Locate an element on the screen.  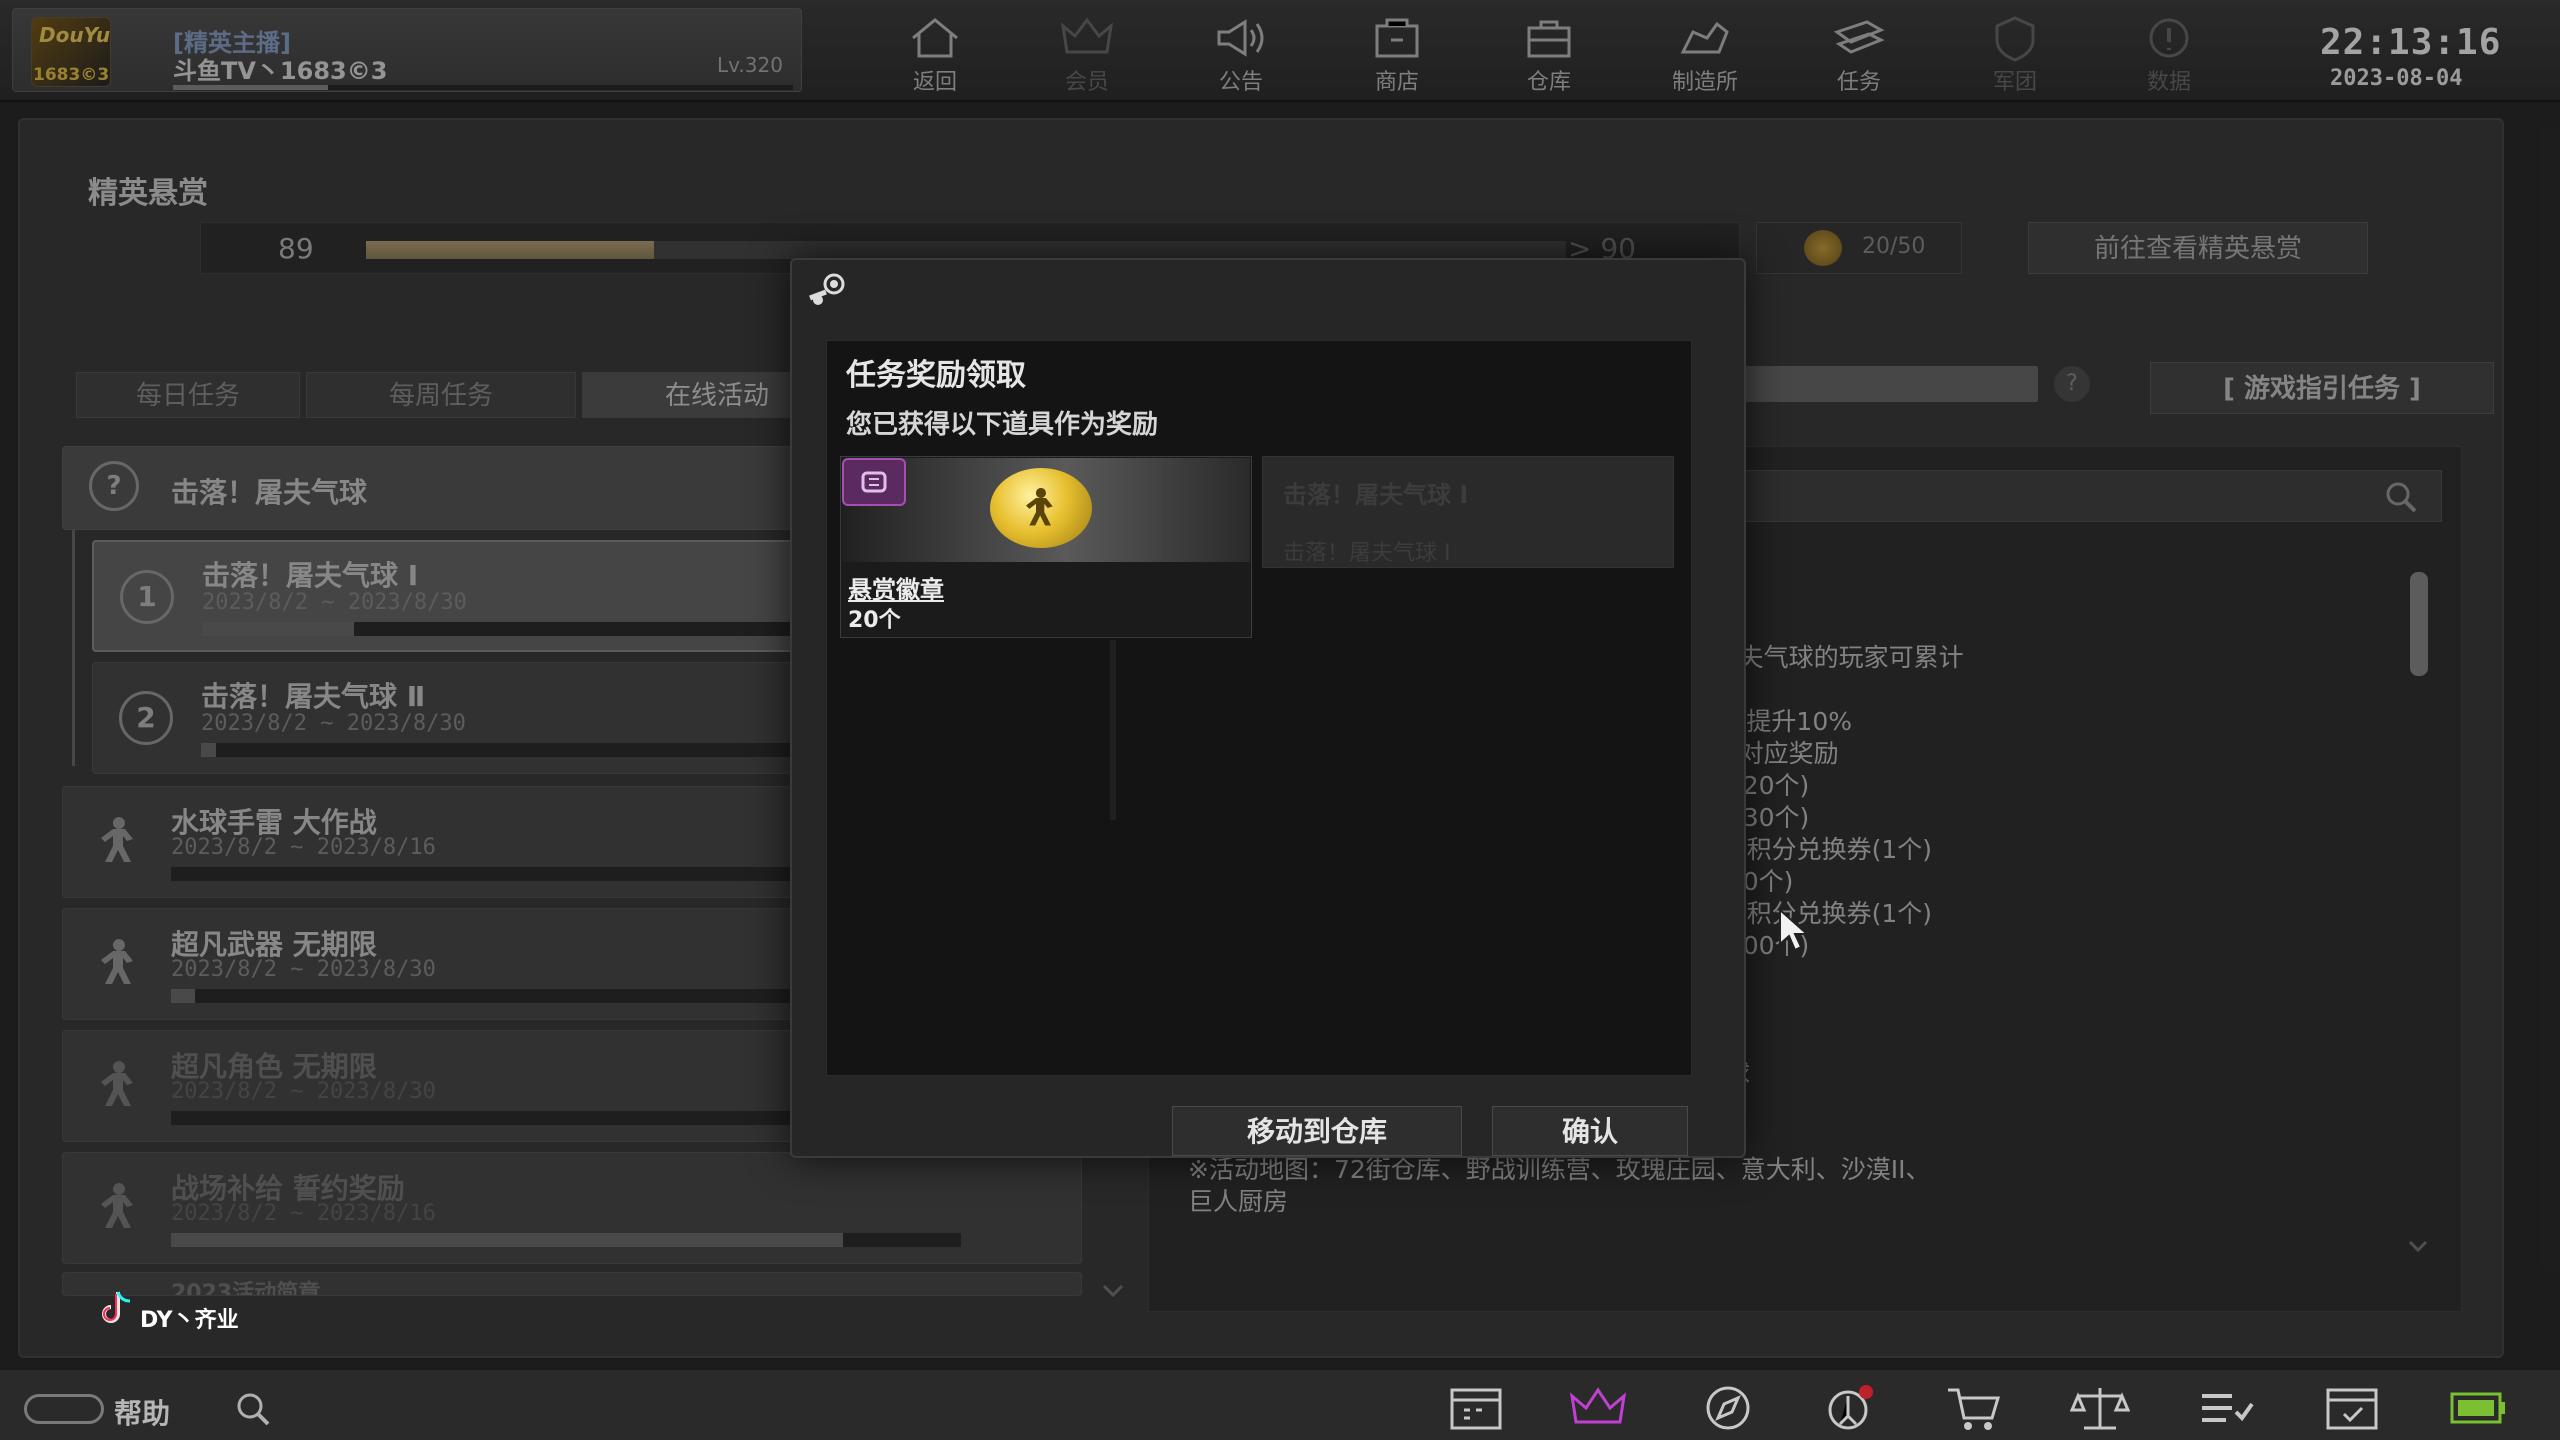
calendar-icon is located at coordinates (1476, 1408).